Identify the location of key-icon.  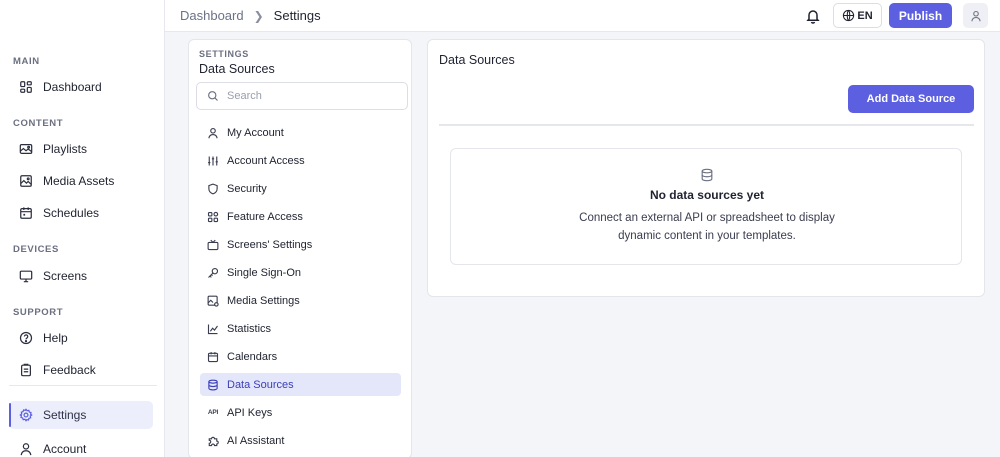
(213, 273).